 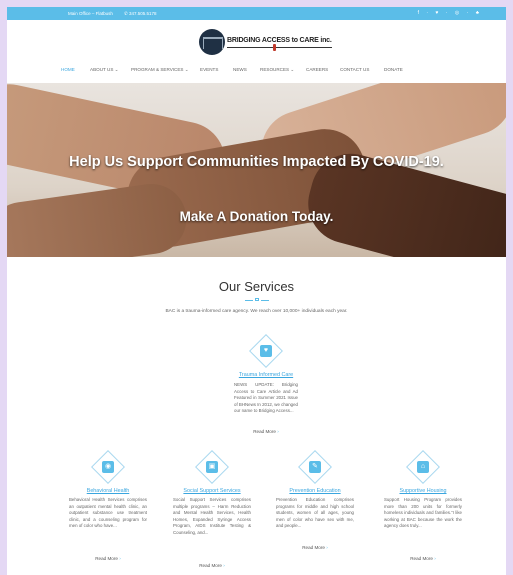 What do you see at coordinates (160, 70) in the screenshot?
I see `nav-program-services: PROGRAM & SERVICES ⌄` at bounding box center [160, 70].